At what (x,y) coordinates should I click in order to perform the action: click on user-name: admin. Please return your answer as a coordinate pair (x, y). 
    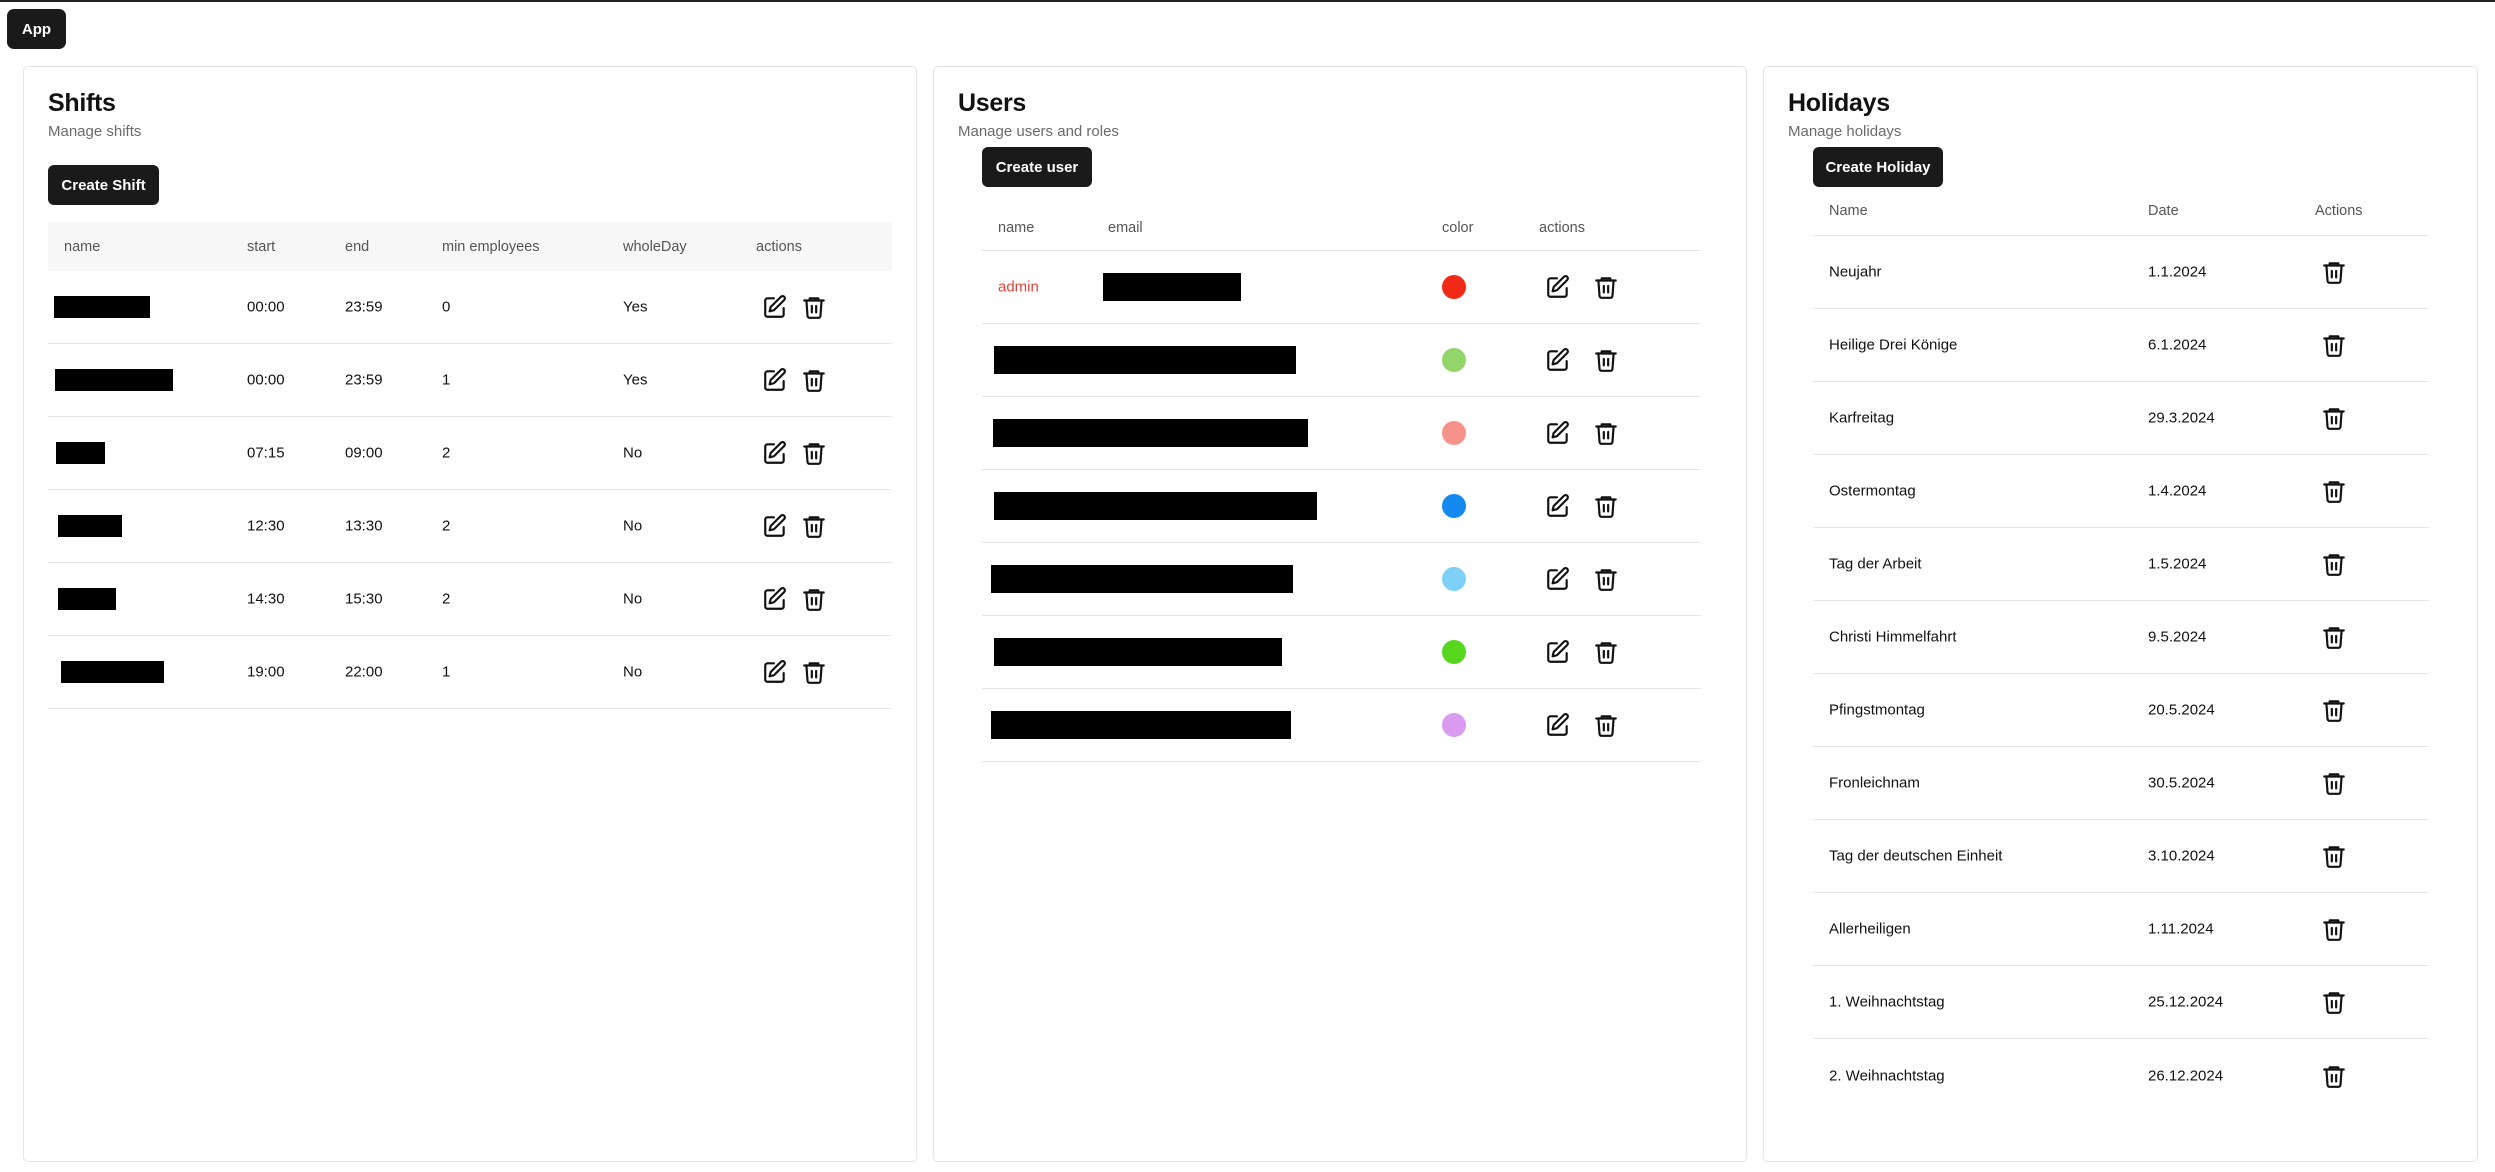
    Looking at the image, I should click on (1018, 287).